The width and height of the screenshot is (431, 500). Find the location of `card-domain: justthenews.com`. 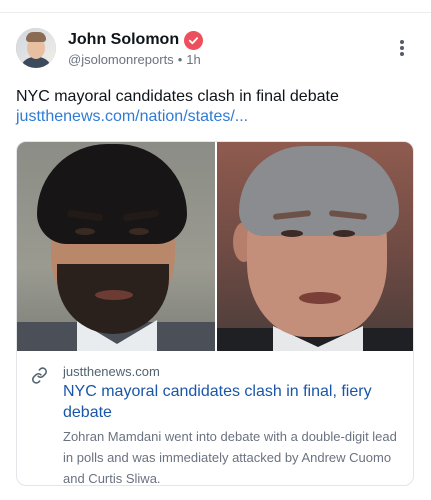

card-domain: justthenews.com is located at coordinates (111, 371).